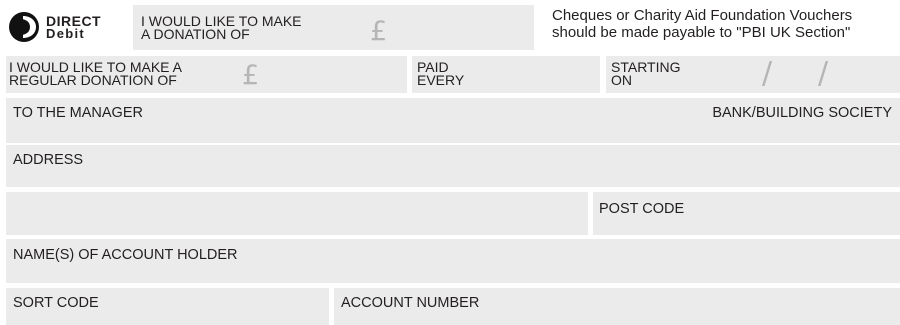 The image size is (900, 325). What do you see at coordinates (48, 160) in the screenshot?
I see `address-label: ADDRESS` at bounding box center [48, 160].